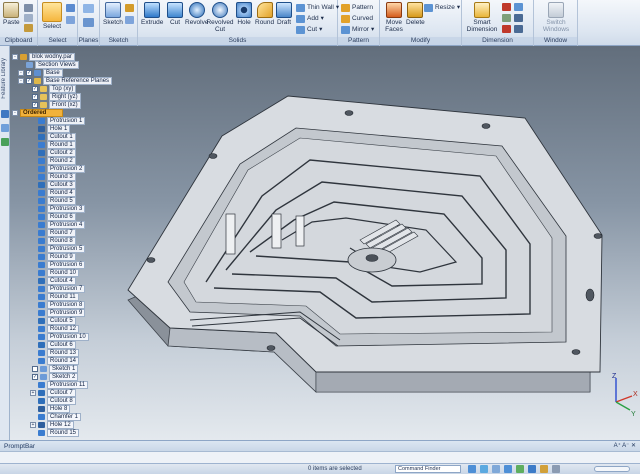 This screenshot has width=640, height=474. I want to click on format-button, so click(28, 28).